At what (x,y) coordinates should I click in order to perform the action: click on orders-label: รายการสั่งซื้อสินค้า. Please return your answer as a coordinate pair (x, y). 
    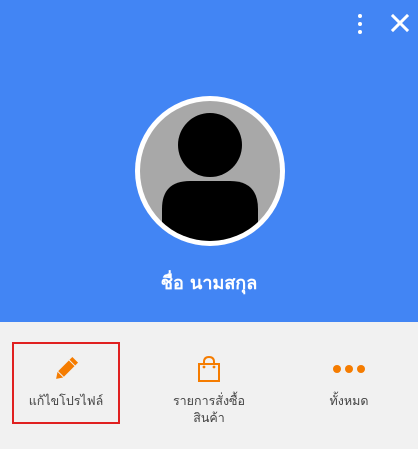
    Looking at the image, I should click on (209, 409).